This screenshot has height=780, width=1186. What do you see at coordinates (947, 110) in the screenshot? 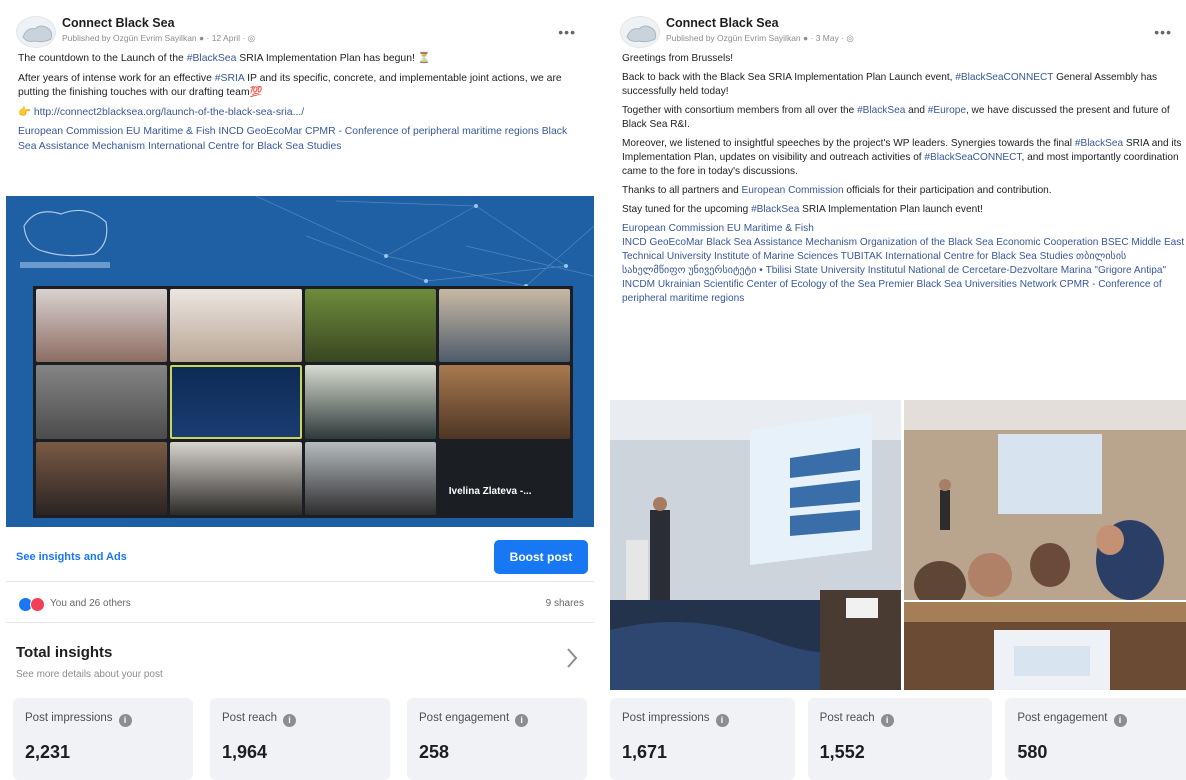
I see `hashtag-link: #Europe` at bounding box center [947, 110].